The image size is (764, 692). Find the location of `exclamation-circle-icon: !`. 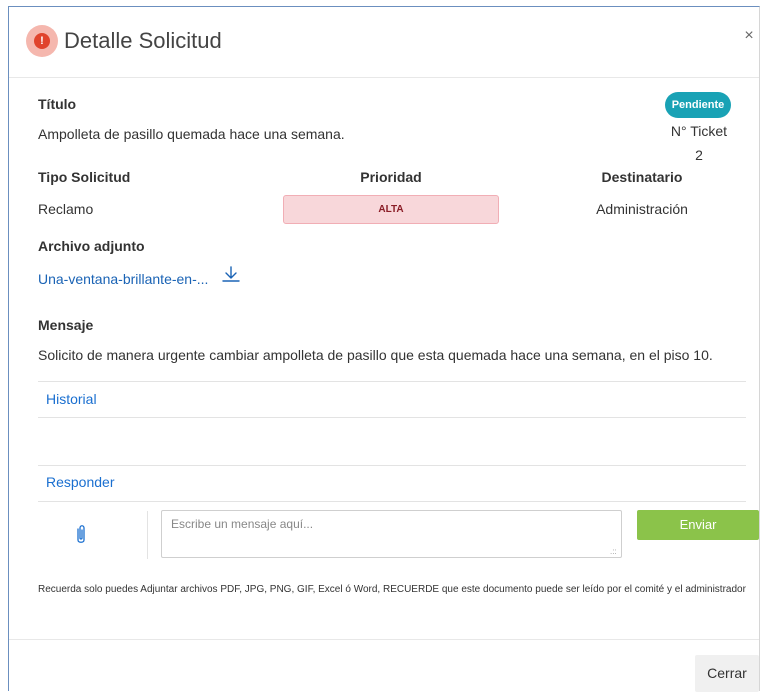

exclamation-circle-icon: ! is located at coordinates (42, 41).